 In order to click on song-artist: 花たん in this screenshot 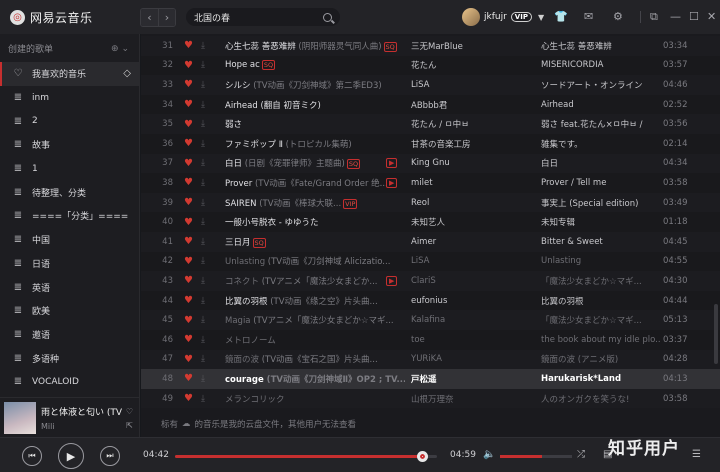, I will do `click(471, 65)`.